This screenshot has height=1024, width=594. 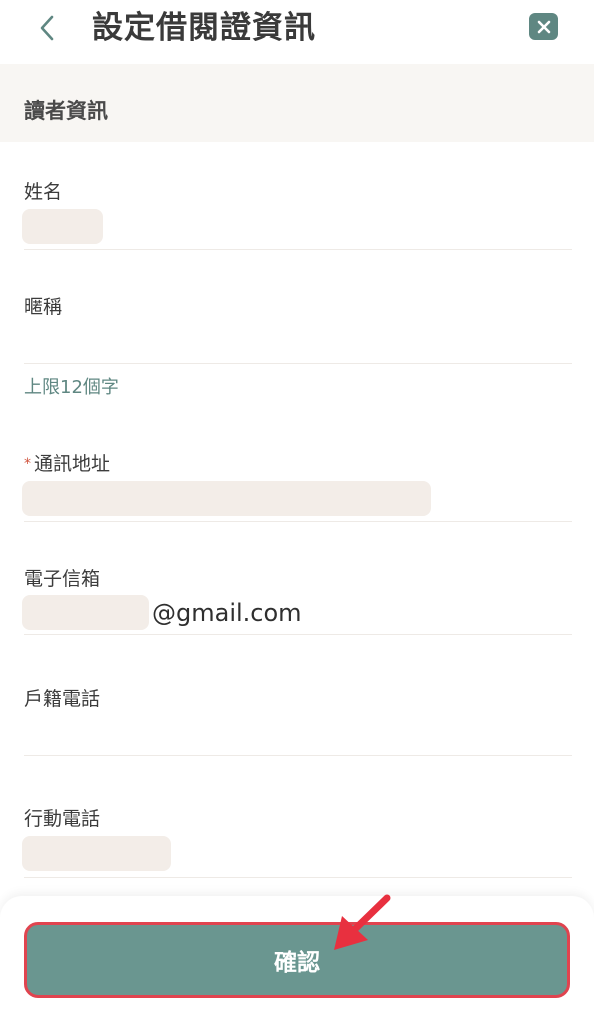 I want to click on required-mark: *, so click(x=27, y=464).